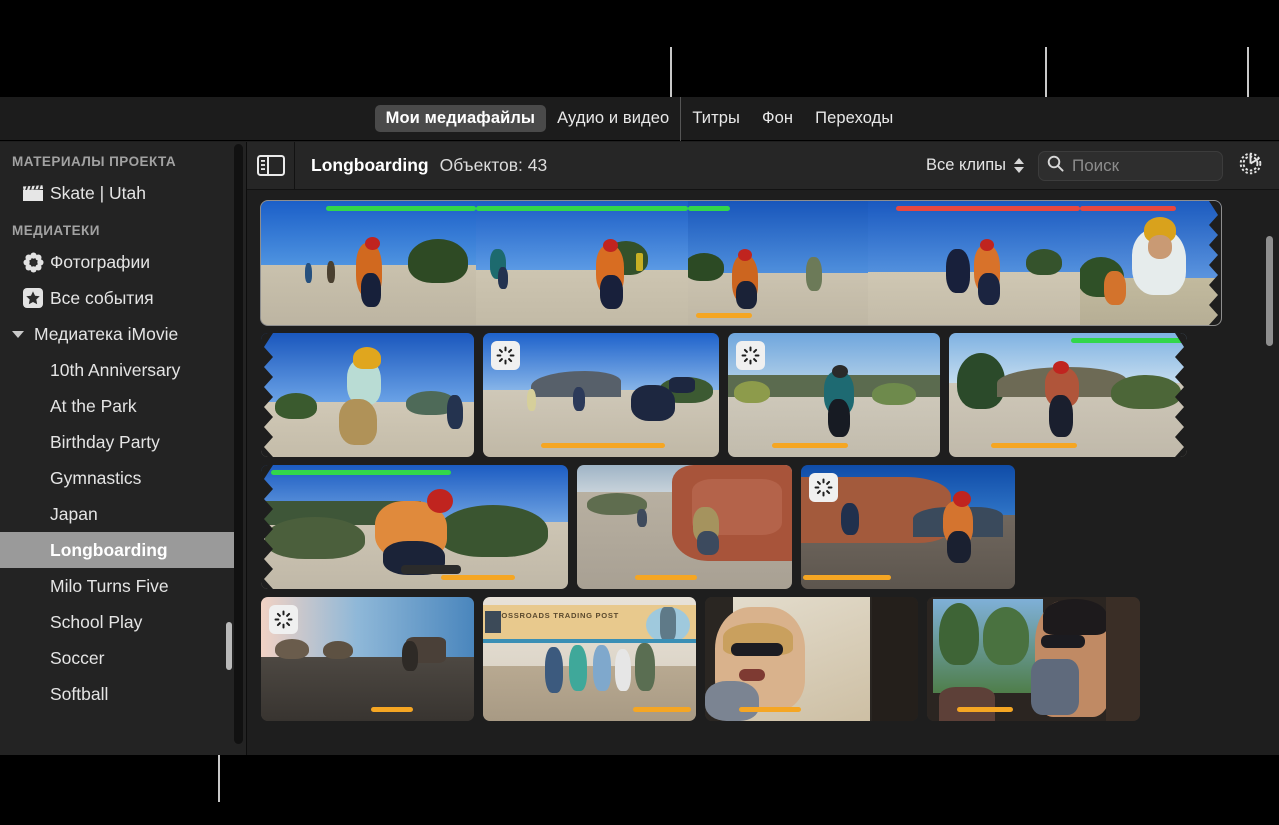 The image size is (1279, 825). I want to click on tab-my-media: Мои медиафайлы, so click(460, 118).